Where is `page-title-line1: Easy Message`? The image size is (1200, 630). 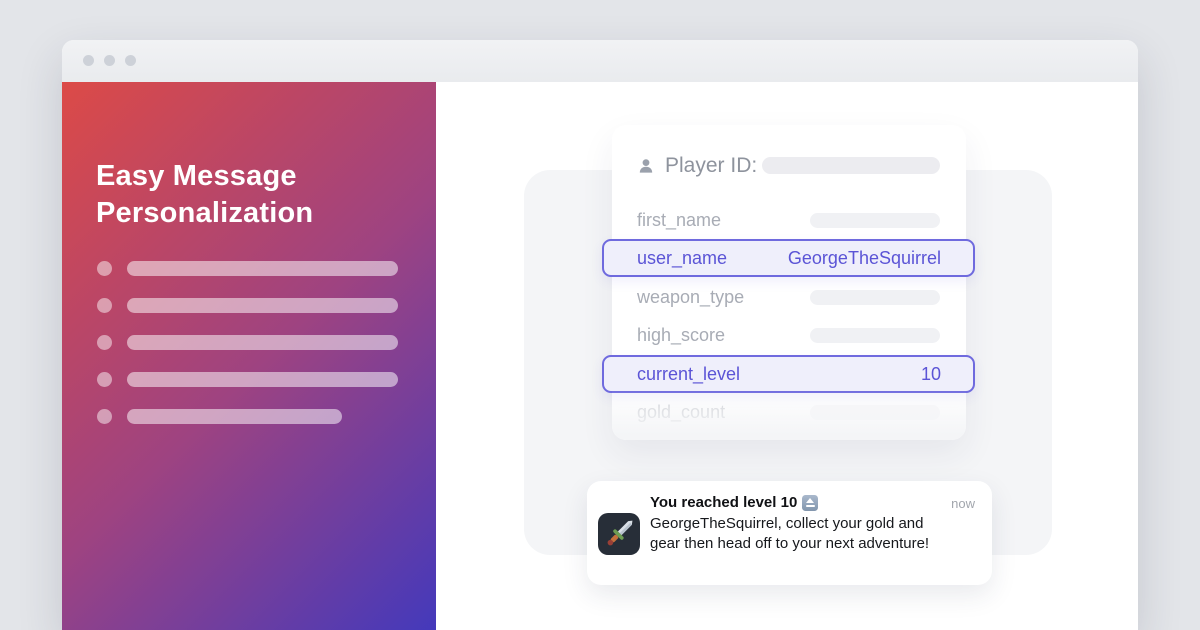
page-title-line1: Easy Message is located at coordinates (196, 176).